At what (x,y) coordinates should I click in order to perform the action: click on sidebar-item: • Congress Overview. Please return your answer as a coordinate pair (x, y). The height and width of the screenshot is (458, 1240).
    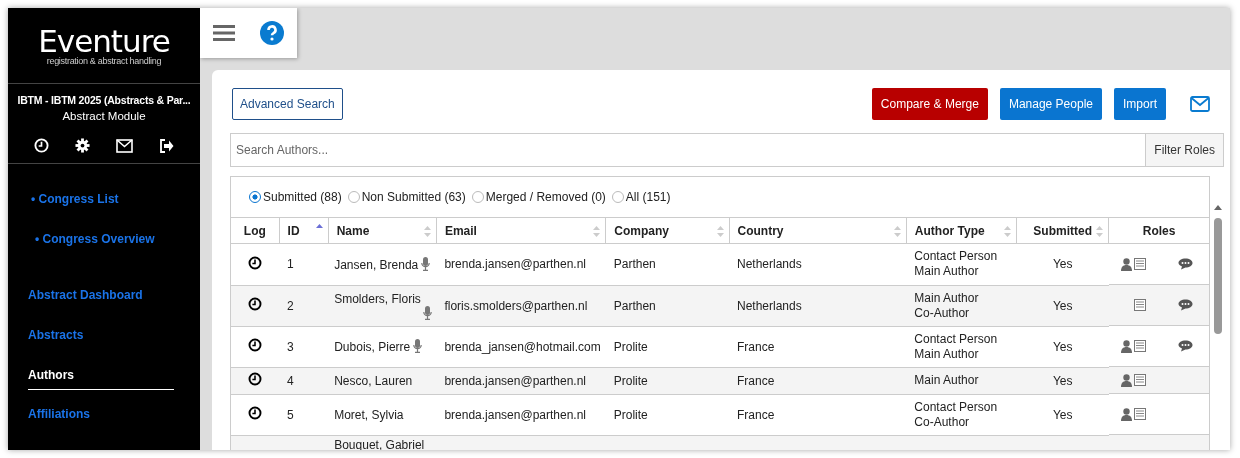
    Looking at the image, I should click on (95, 239).